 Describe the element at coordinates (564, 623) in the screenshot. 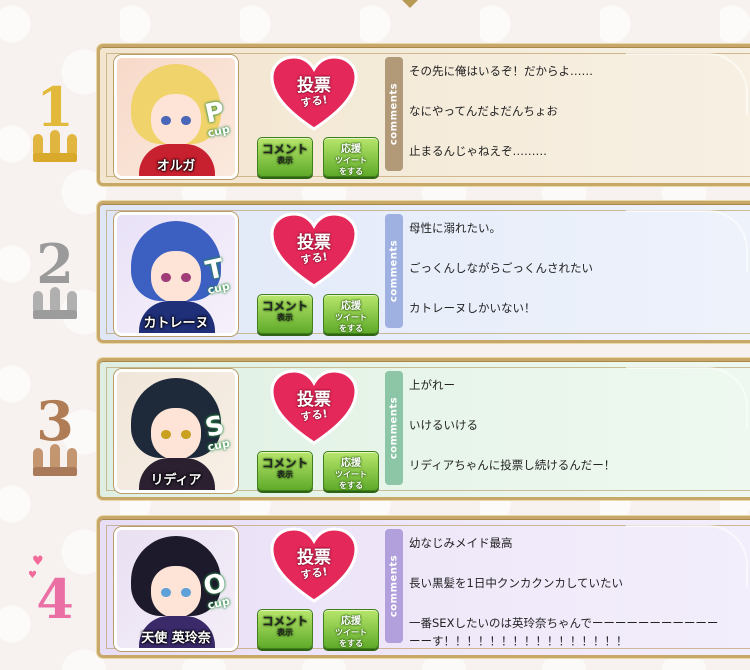

I see `comment-text: 一番SEXしたいのは英玲奈ちゃんでーーーーーーーーーーー` at that location.